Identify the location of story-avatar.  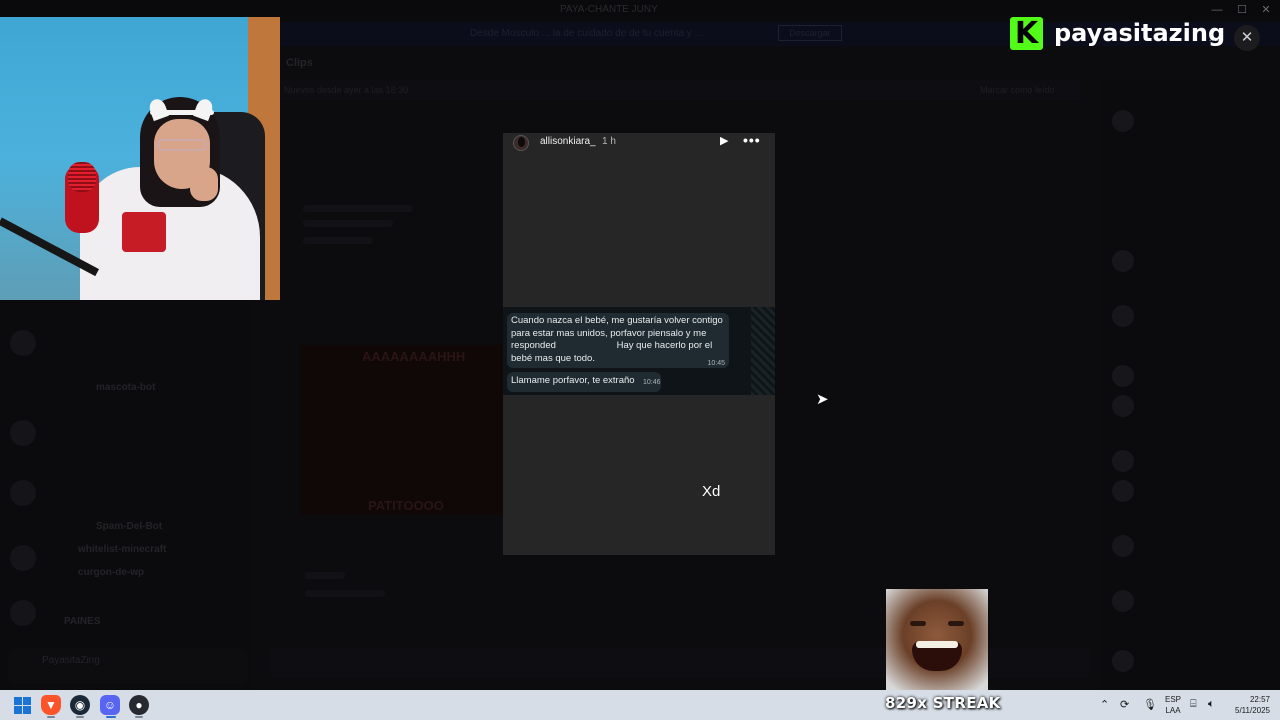
(521, 143).